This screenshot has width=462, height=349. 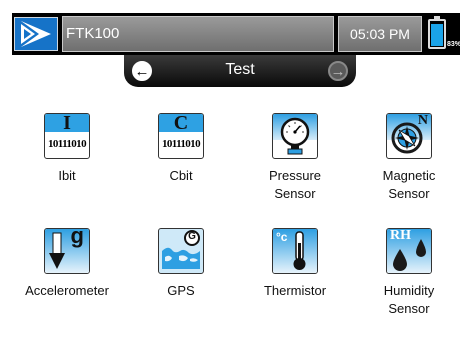 I want to click on celsius-glyph: °c, so click(x=282, y=237).